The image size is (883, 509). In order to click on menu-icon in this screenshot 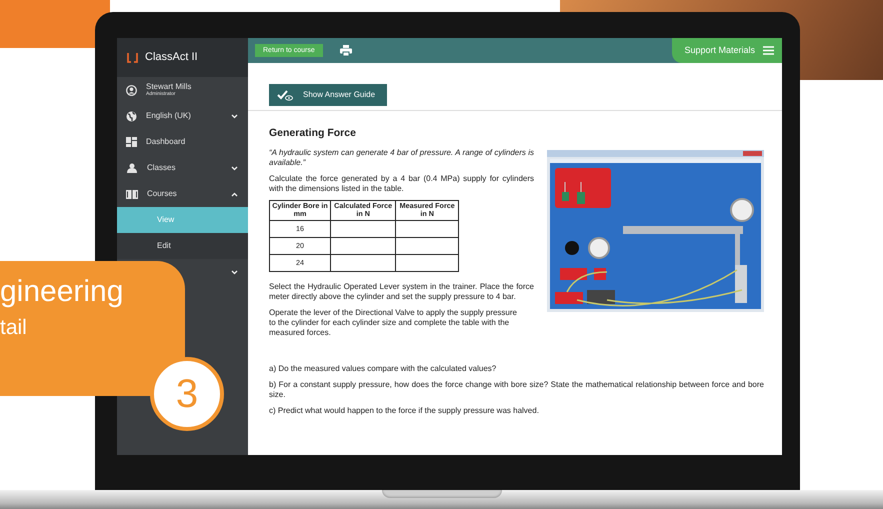, I will do `click(768, 50)`.